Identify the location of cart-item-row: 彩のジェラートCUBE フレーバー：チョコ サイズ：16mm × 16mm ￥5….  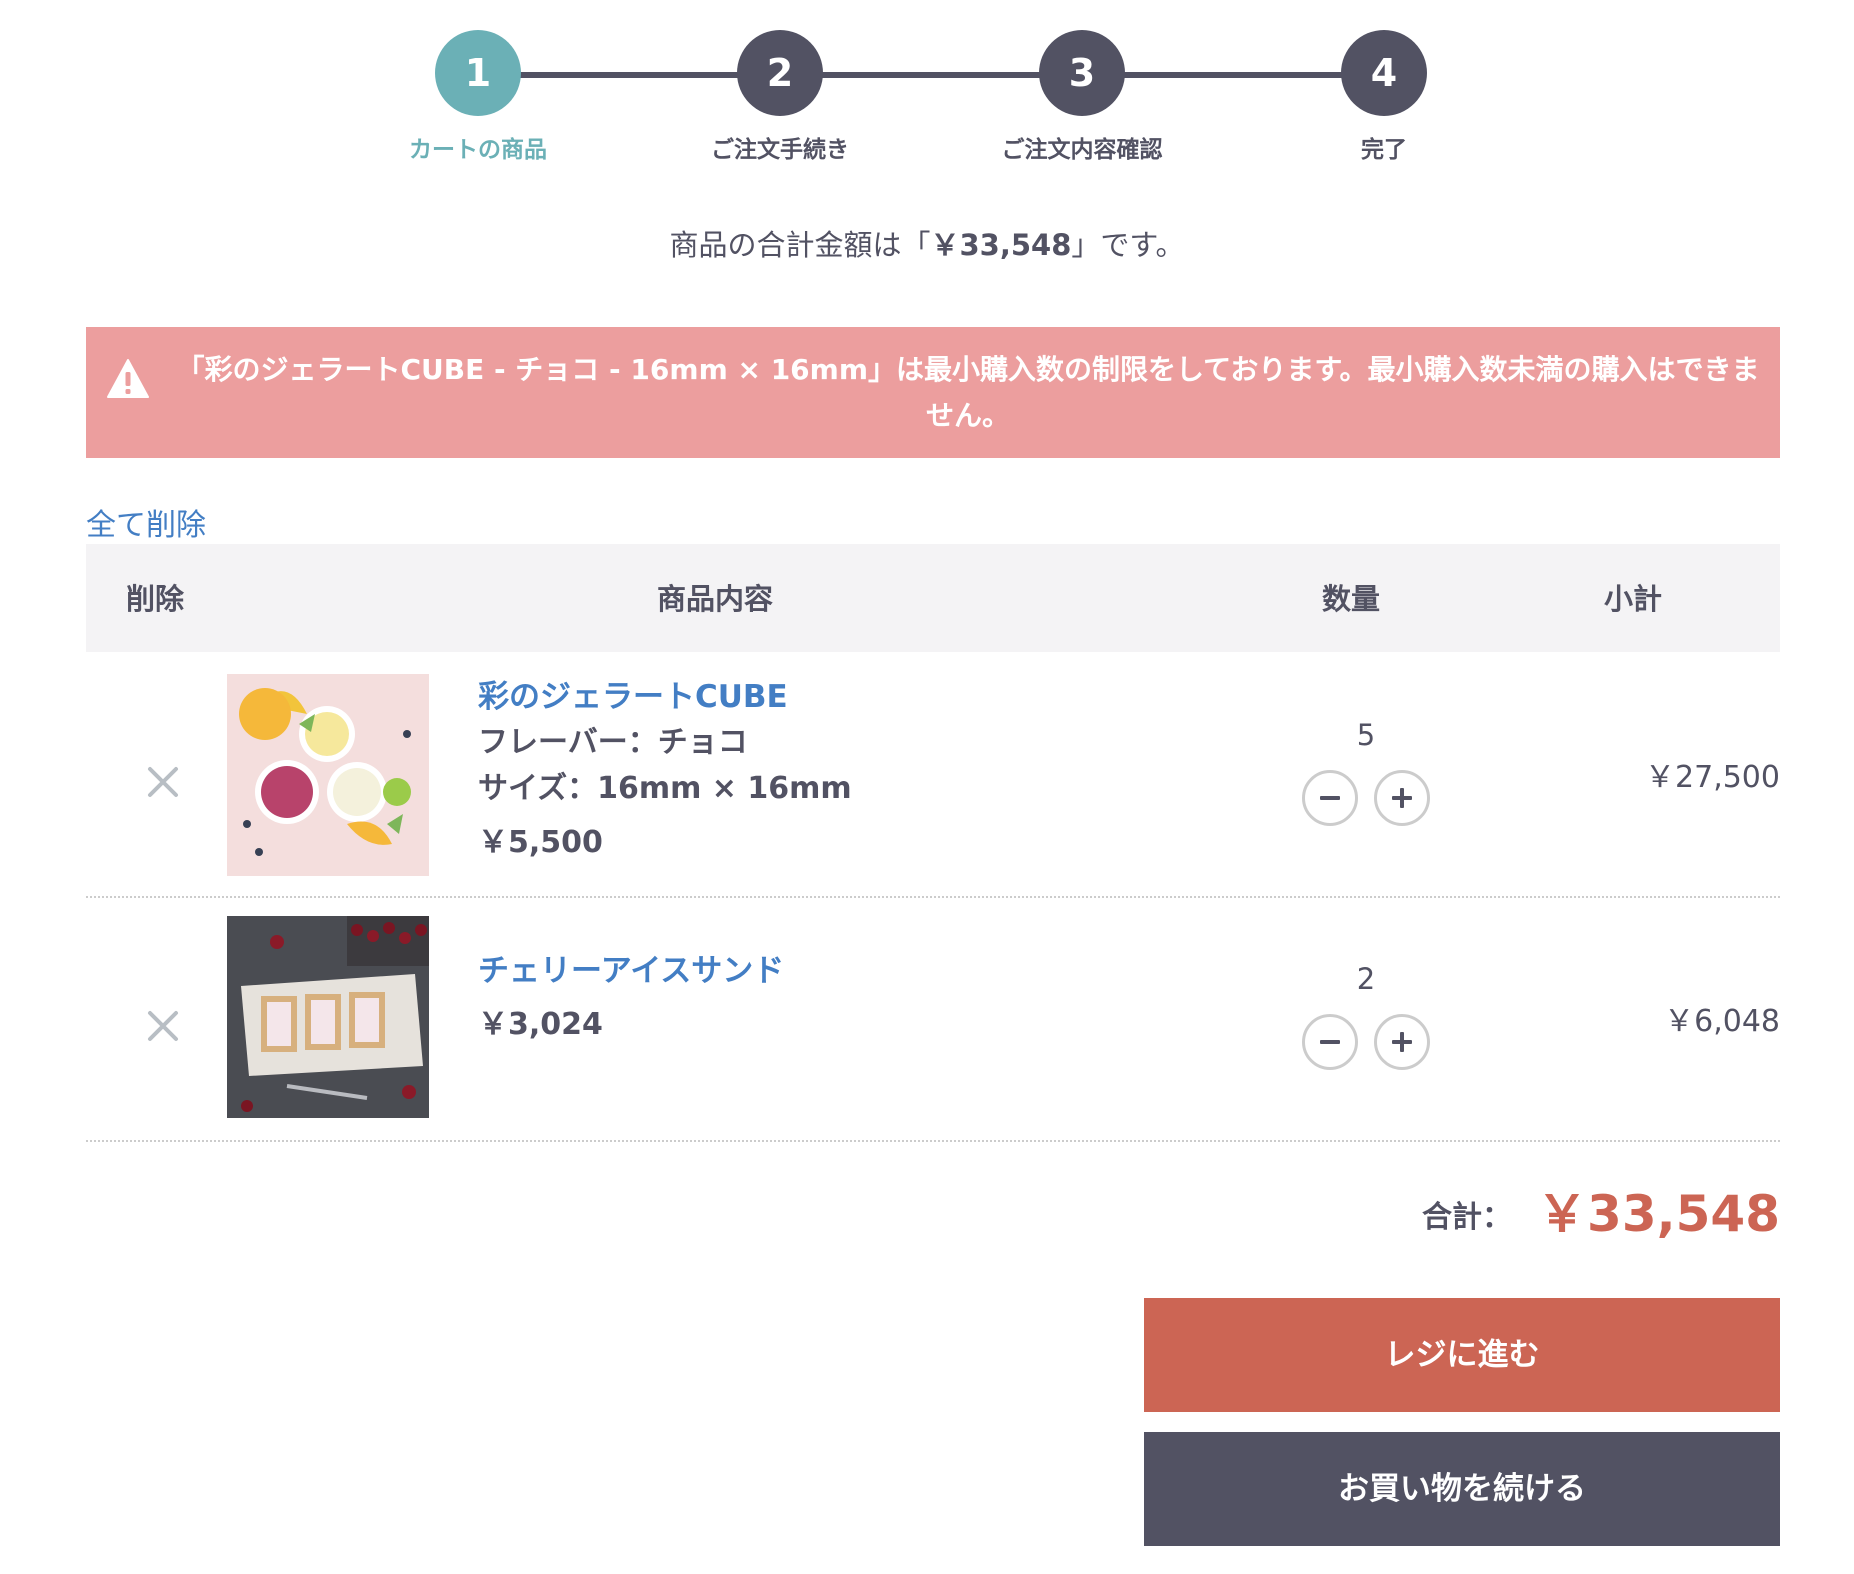
(933, 775).